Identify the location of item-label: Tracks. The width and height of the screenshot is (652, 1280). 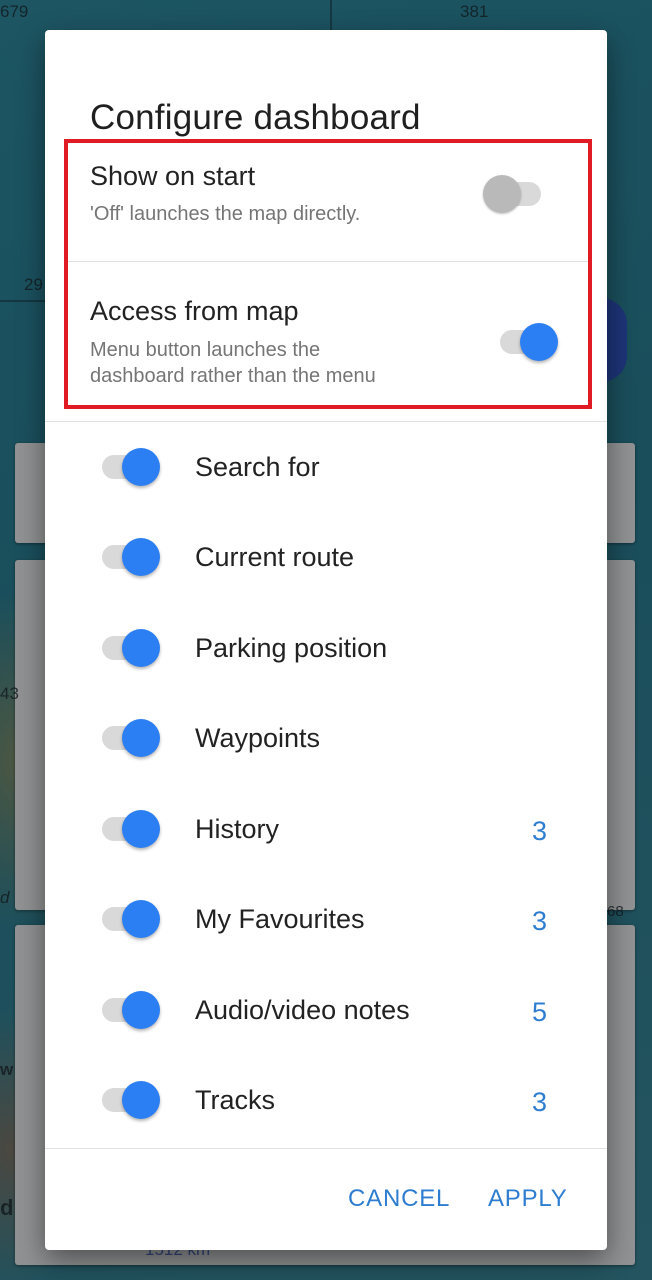
(235, 1100).